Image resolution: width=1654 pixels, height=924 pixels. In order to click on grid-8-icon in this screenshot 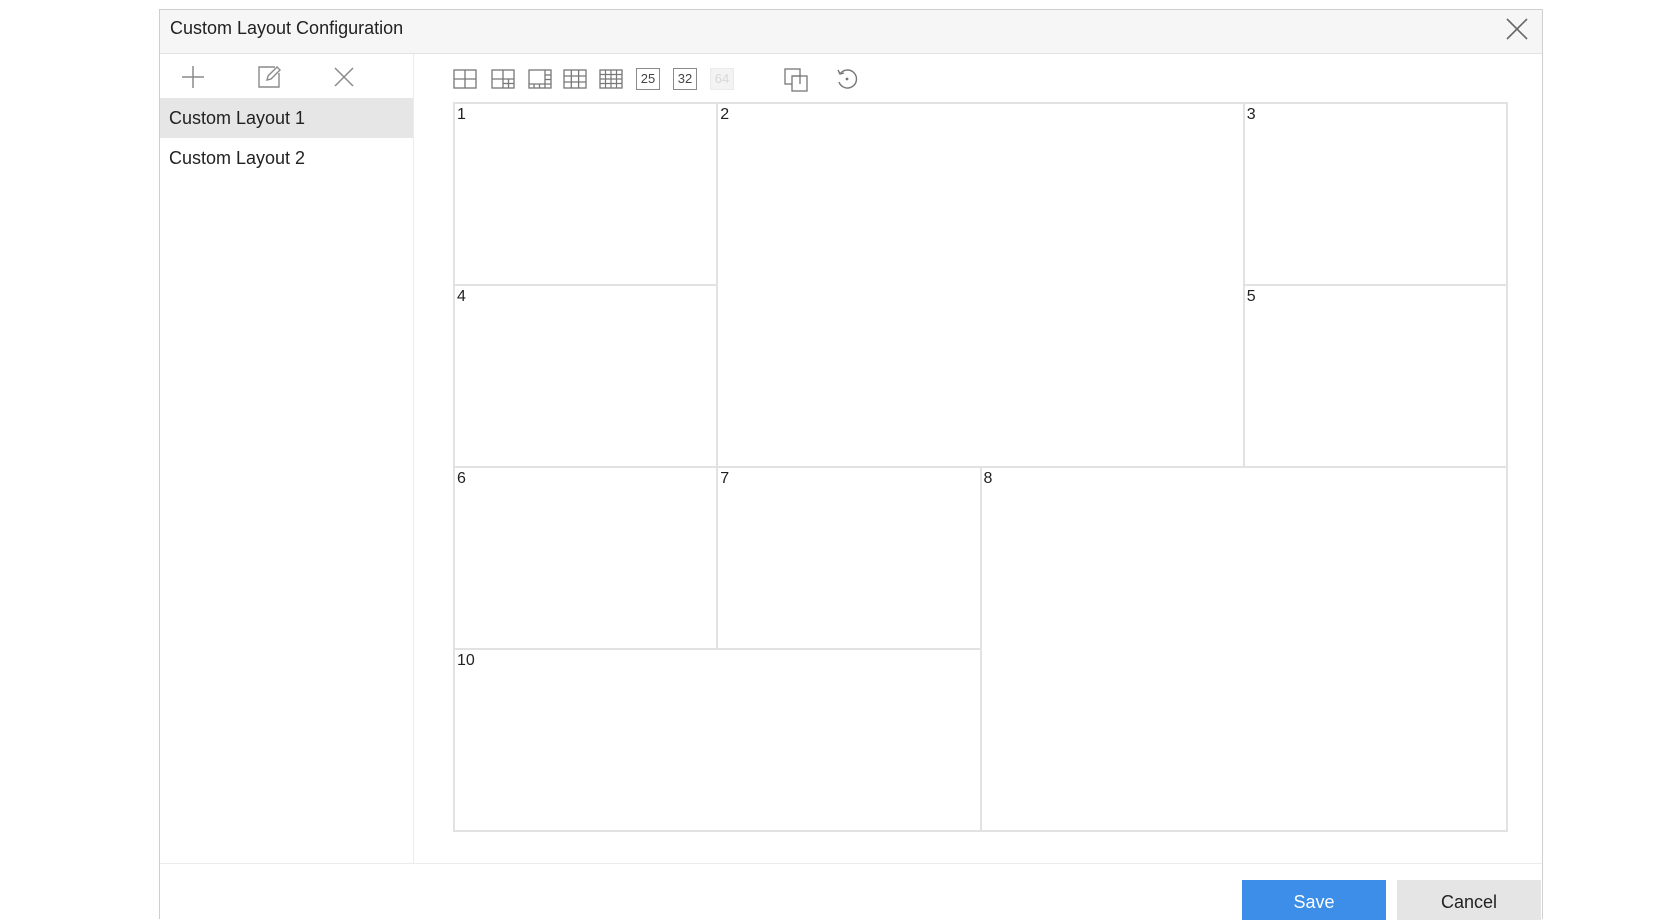, I will do `click(540, 79)`.